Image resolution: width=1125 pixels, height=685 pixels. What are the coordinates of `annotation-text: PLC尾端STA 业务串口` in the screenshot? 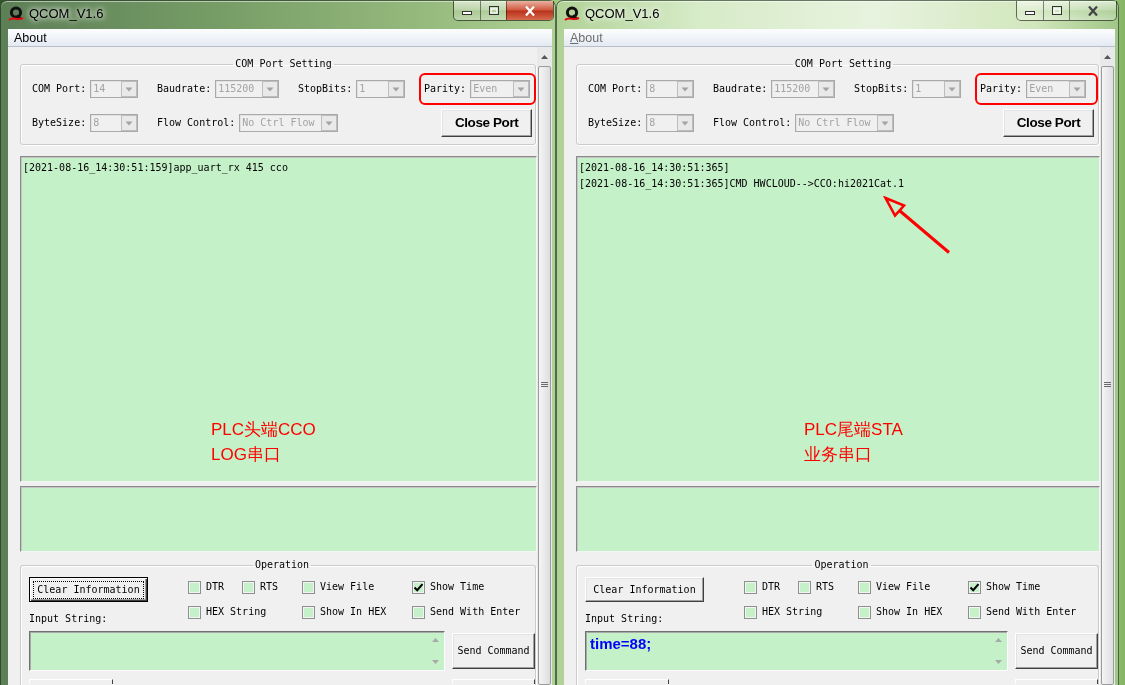 It's located at (853, 442).